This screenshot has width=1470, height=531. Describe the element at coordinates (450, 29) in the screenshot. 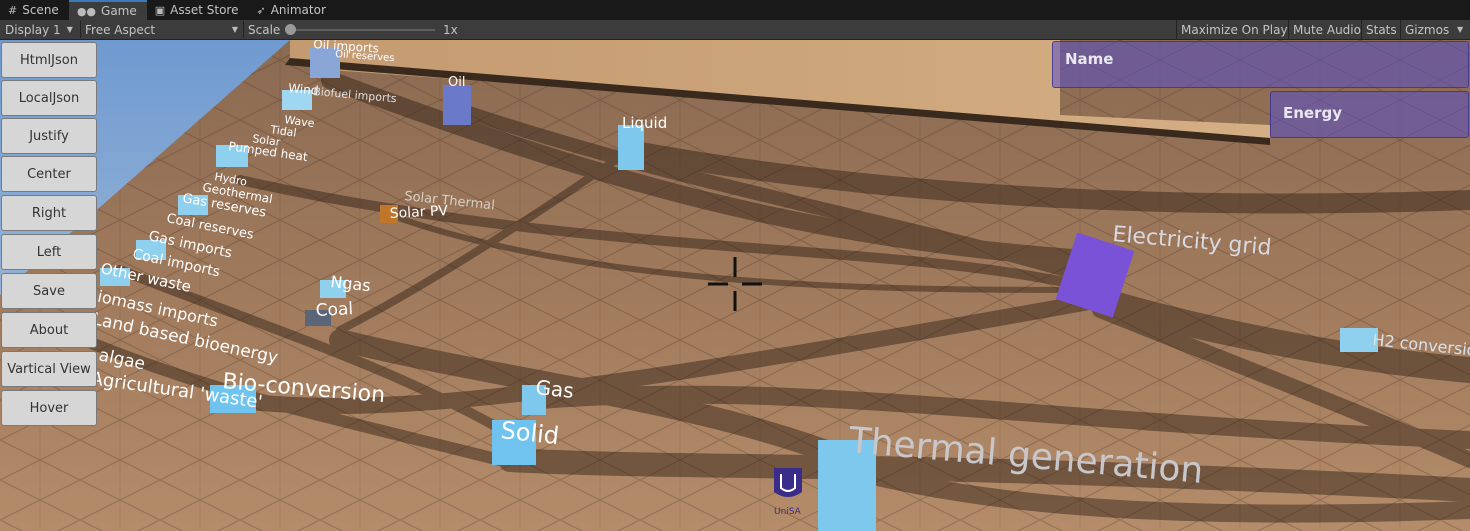

I see `scale-value: 1x` at that location.